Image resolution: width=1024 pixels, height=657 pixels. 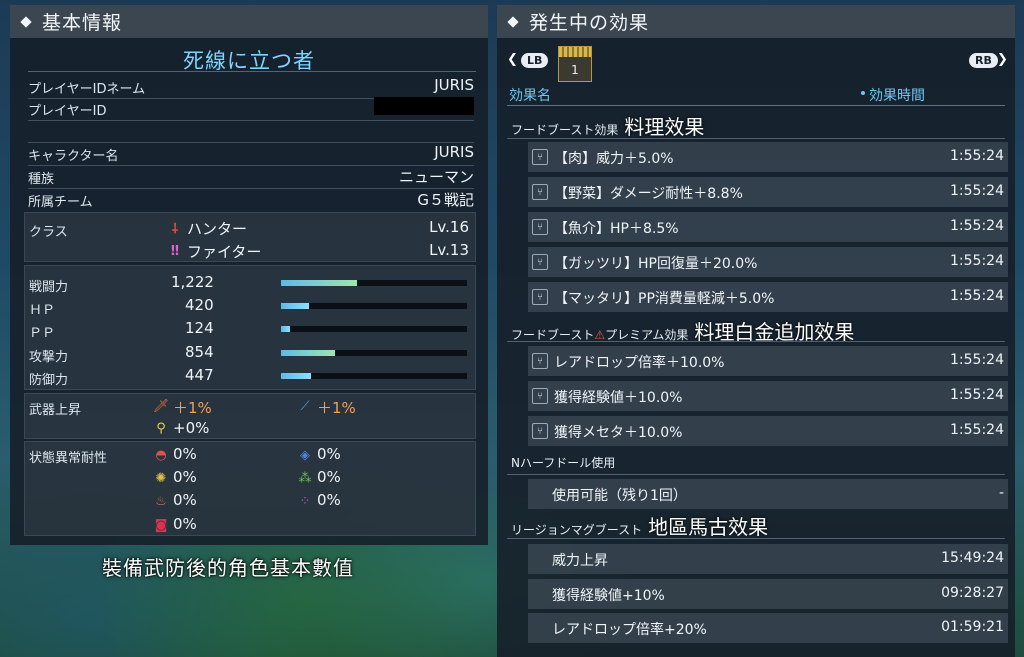 I want to click on sub-class-name: ファイター, so click(x=224, y=252).